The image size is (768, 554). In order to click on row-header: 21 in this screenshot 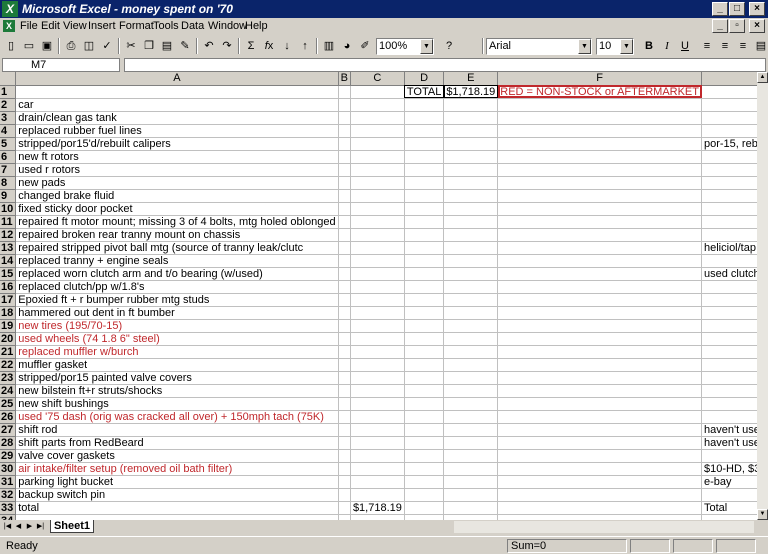, I will do `click(8, 352)`.